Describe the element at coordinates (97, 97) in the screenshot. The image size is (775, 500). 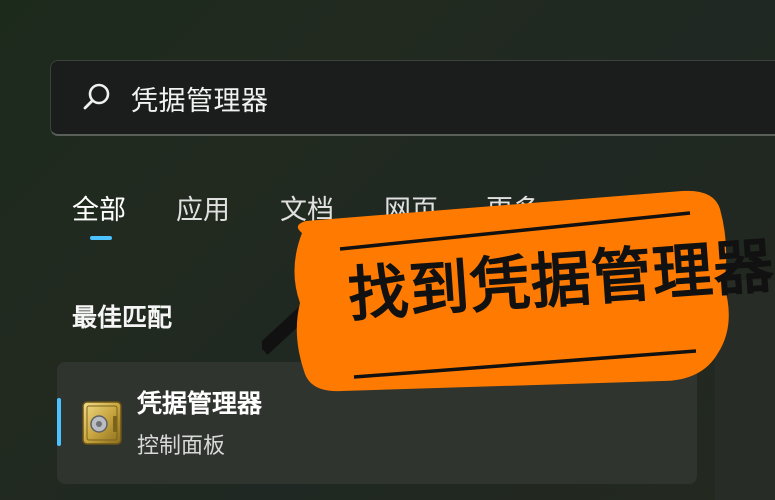
I see `search-icon` at that location.